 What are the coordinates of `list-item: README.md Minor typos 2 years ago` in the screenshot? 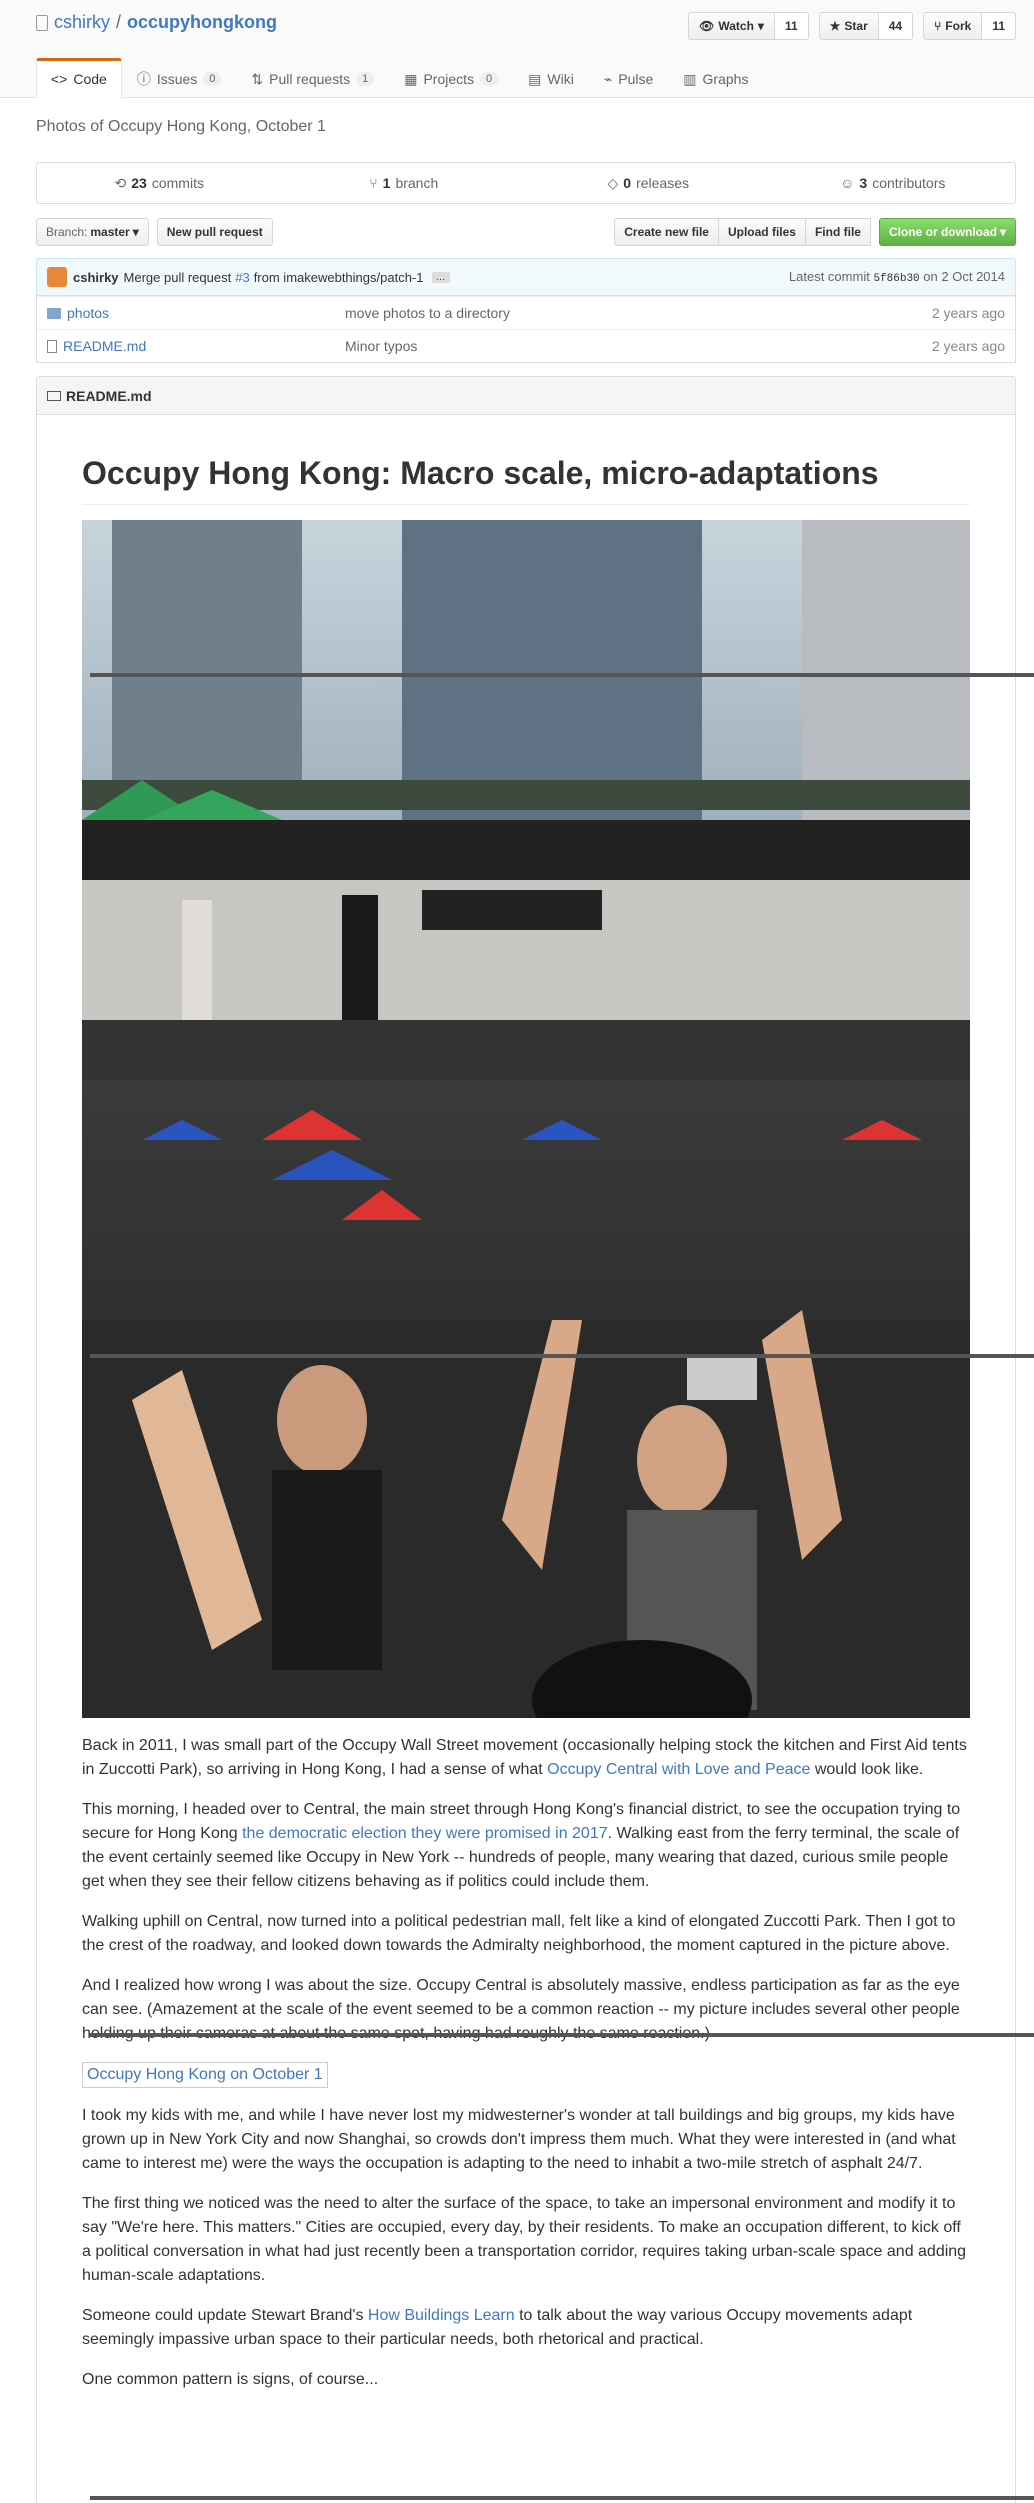 It's located at (526, 345).